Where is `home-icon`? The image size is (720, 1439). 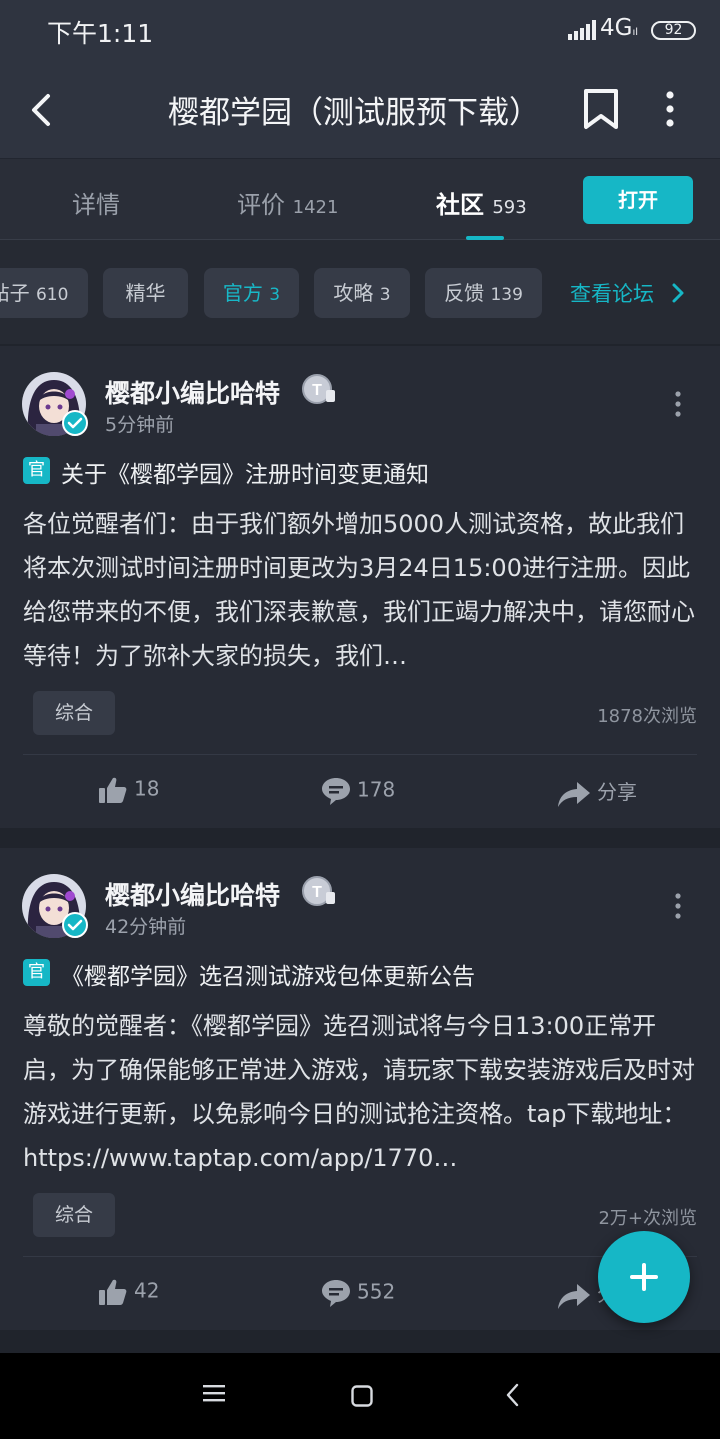 home-icon is located at coordinates (362, 1396).